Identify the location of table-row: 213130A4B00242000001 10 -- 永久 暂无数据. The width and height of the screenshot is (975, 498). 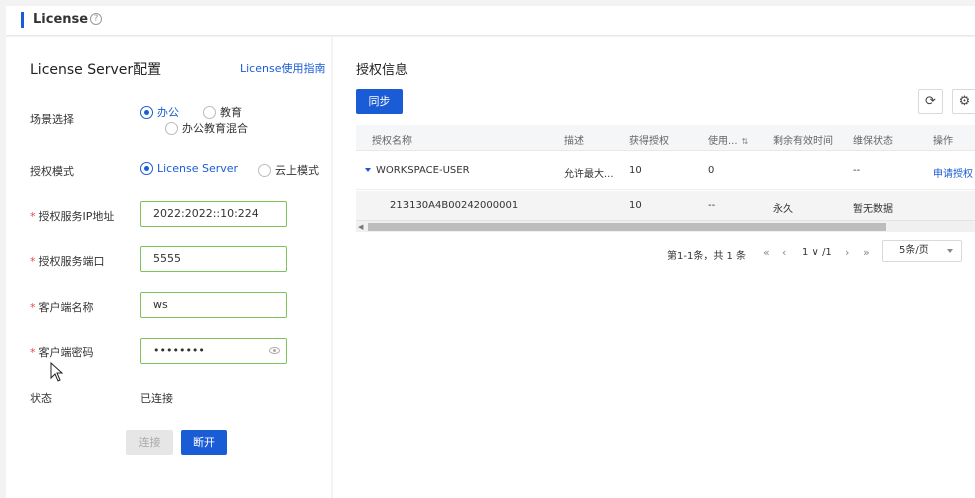
(665, 205).